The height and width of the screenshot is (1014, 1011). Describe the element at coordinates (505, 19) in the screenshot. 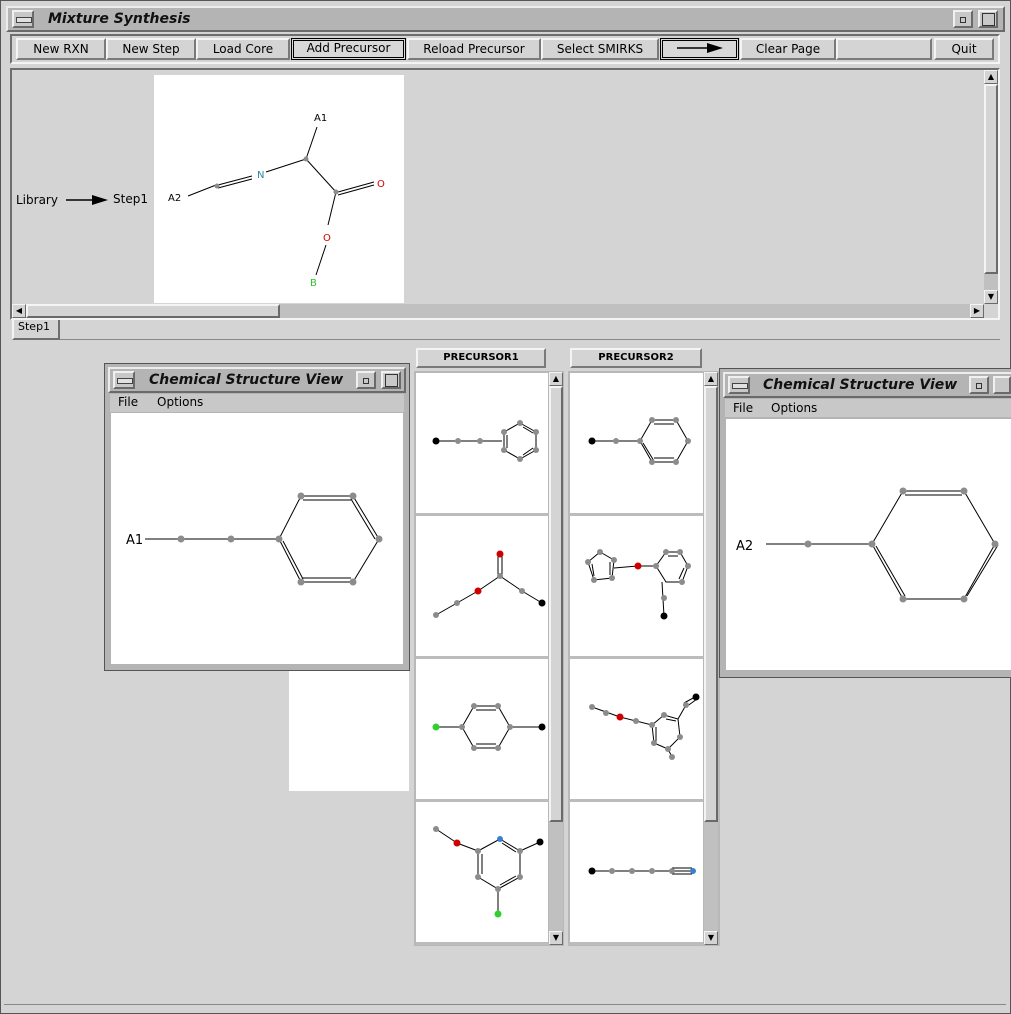

I see `main-title-bar: Mixture Synthesis` at that location.